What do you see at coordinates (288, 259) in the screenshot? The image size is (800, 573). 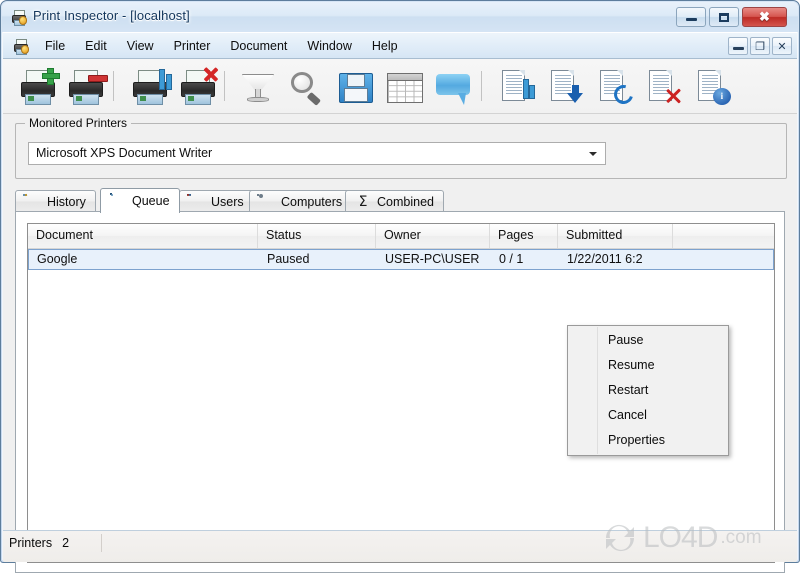 I see `cell-status: Paused` at bounding box center [288, 259].